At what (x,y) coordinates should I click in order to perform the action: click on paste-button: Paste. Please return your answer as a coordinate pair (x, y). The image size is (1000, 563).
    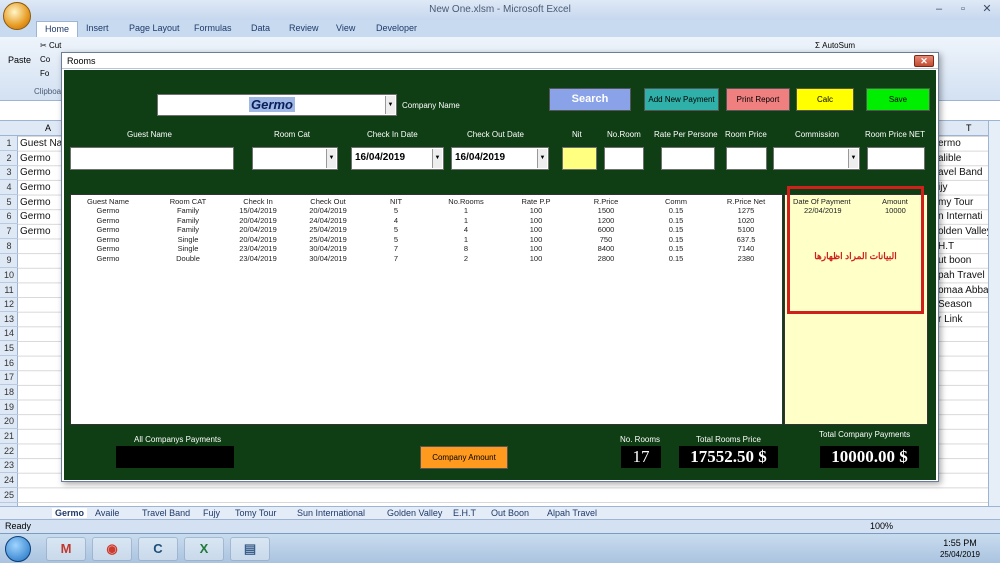
    Looking at the image, I should click on (19, 60).